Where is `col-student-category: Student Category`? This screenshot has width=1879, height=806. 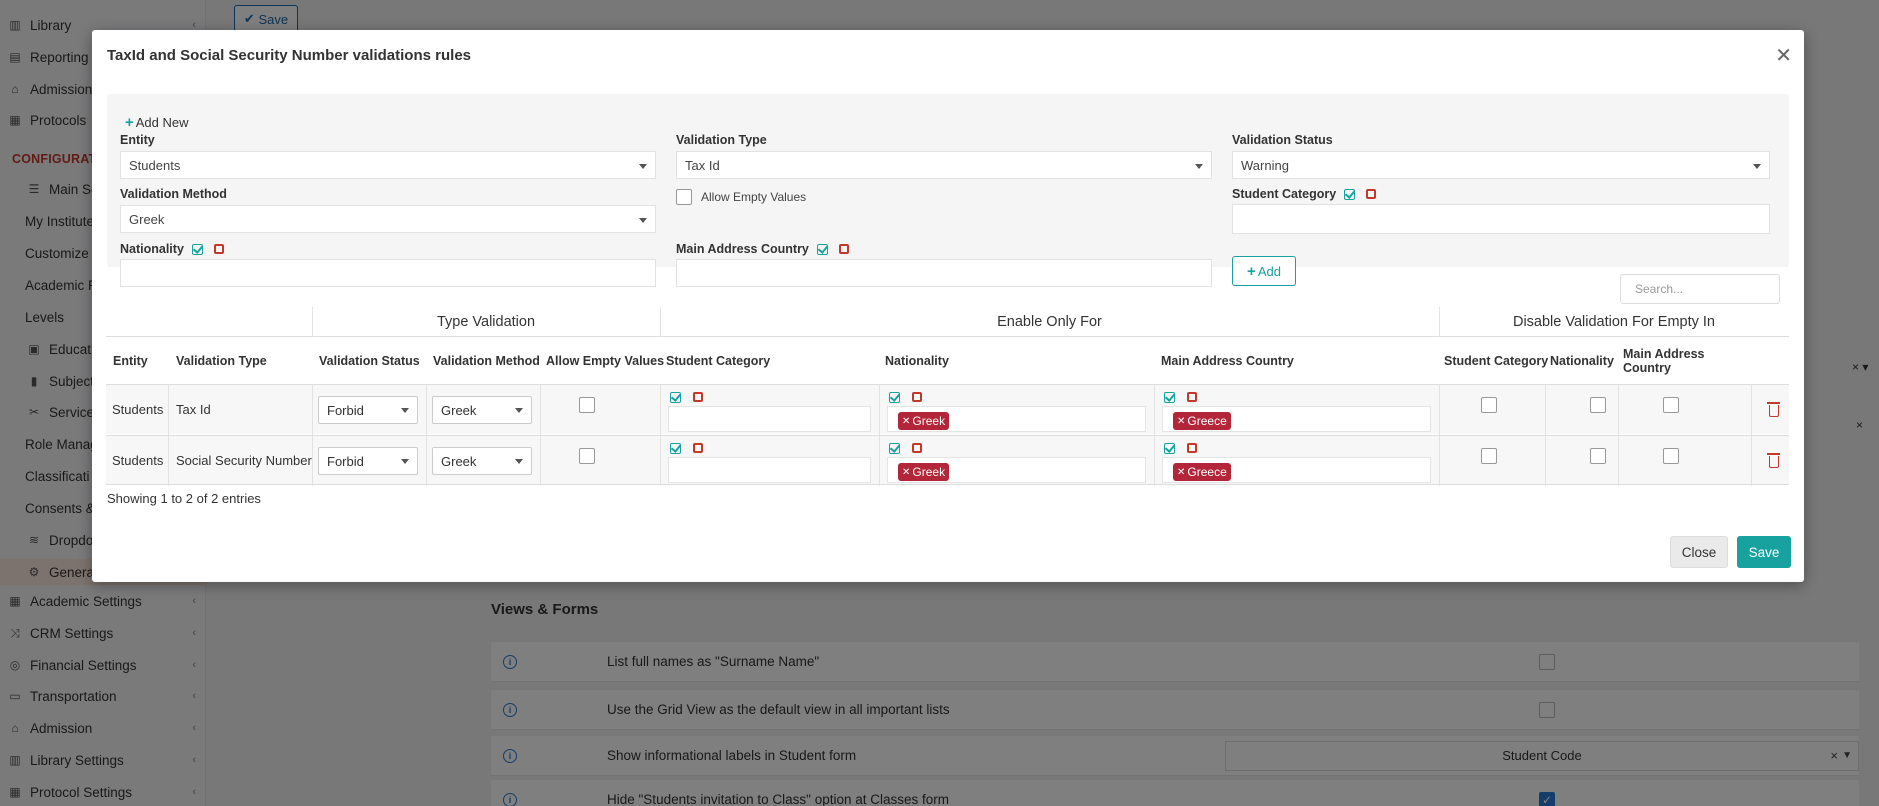 col-student-category: Student Category is located at coordinates (718, 361).